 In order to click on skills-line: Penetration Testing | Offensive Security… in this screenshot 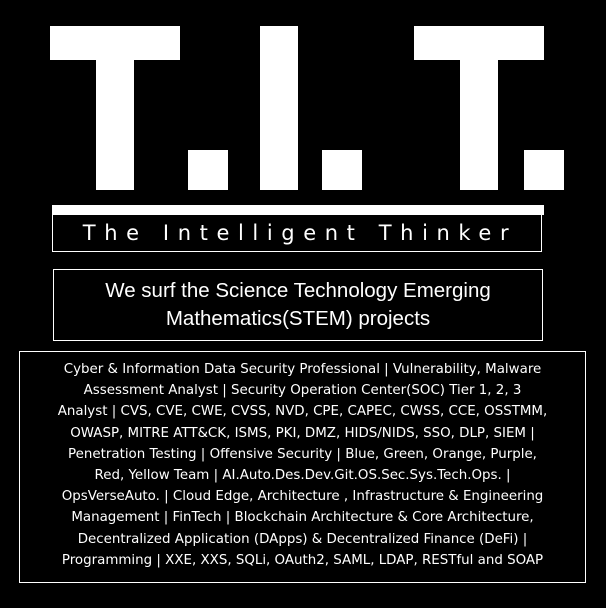, I will do `click(302, 454)`.